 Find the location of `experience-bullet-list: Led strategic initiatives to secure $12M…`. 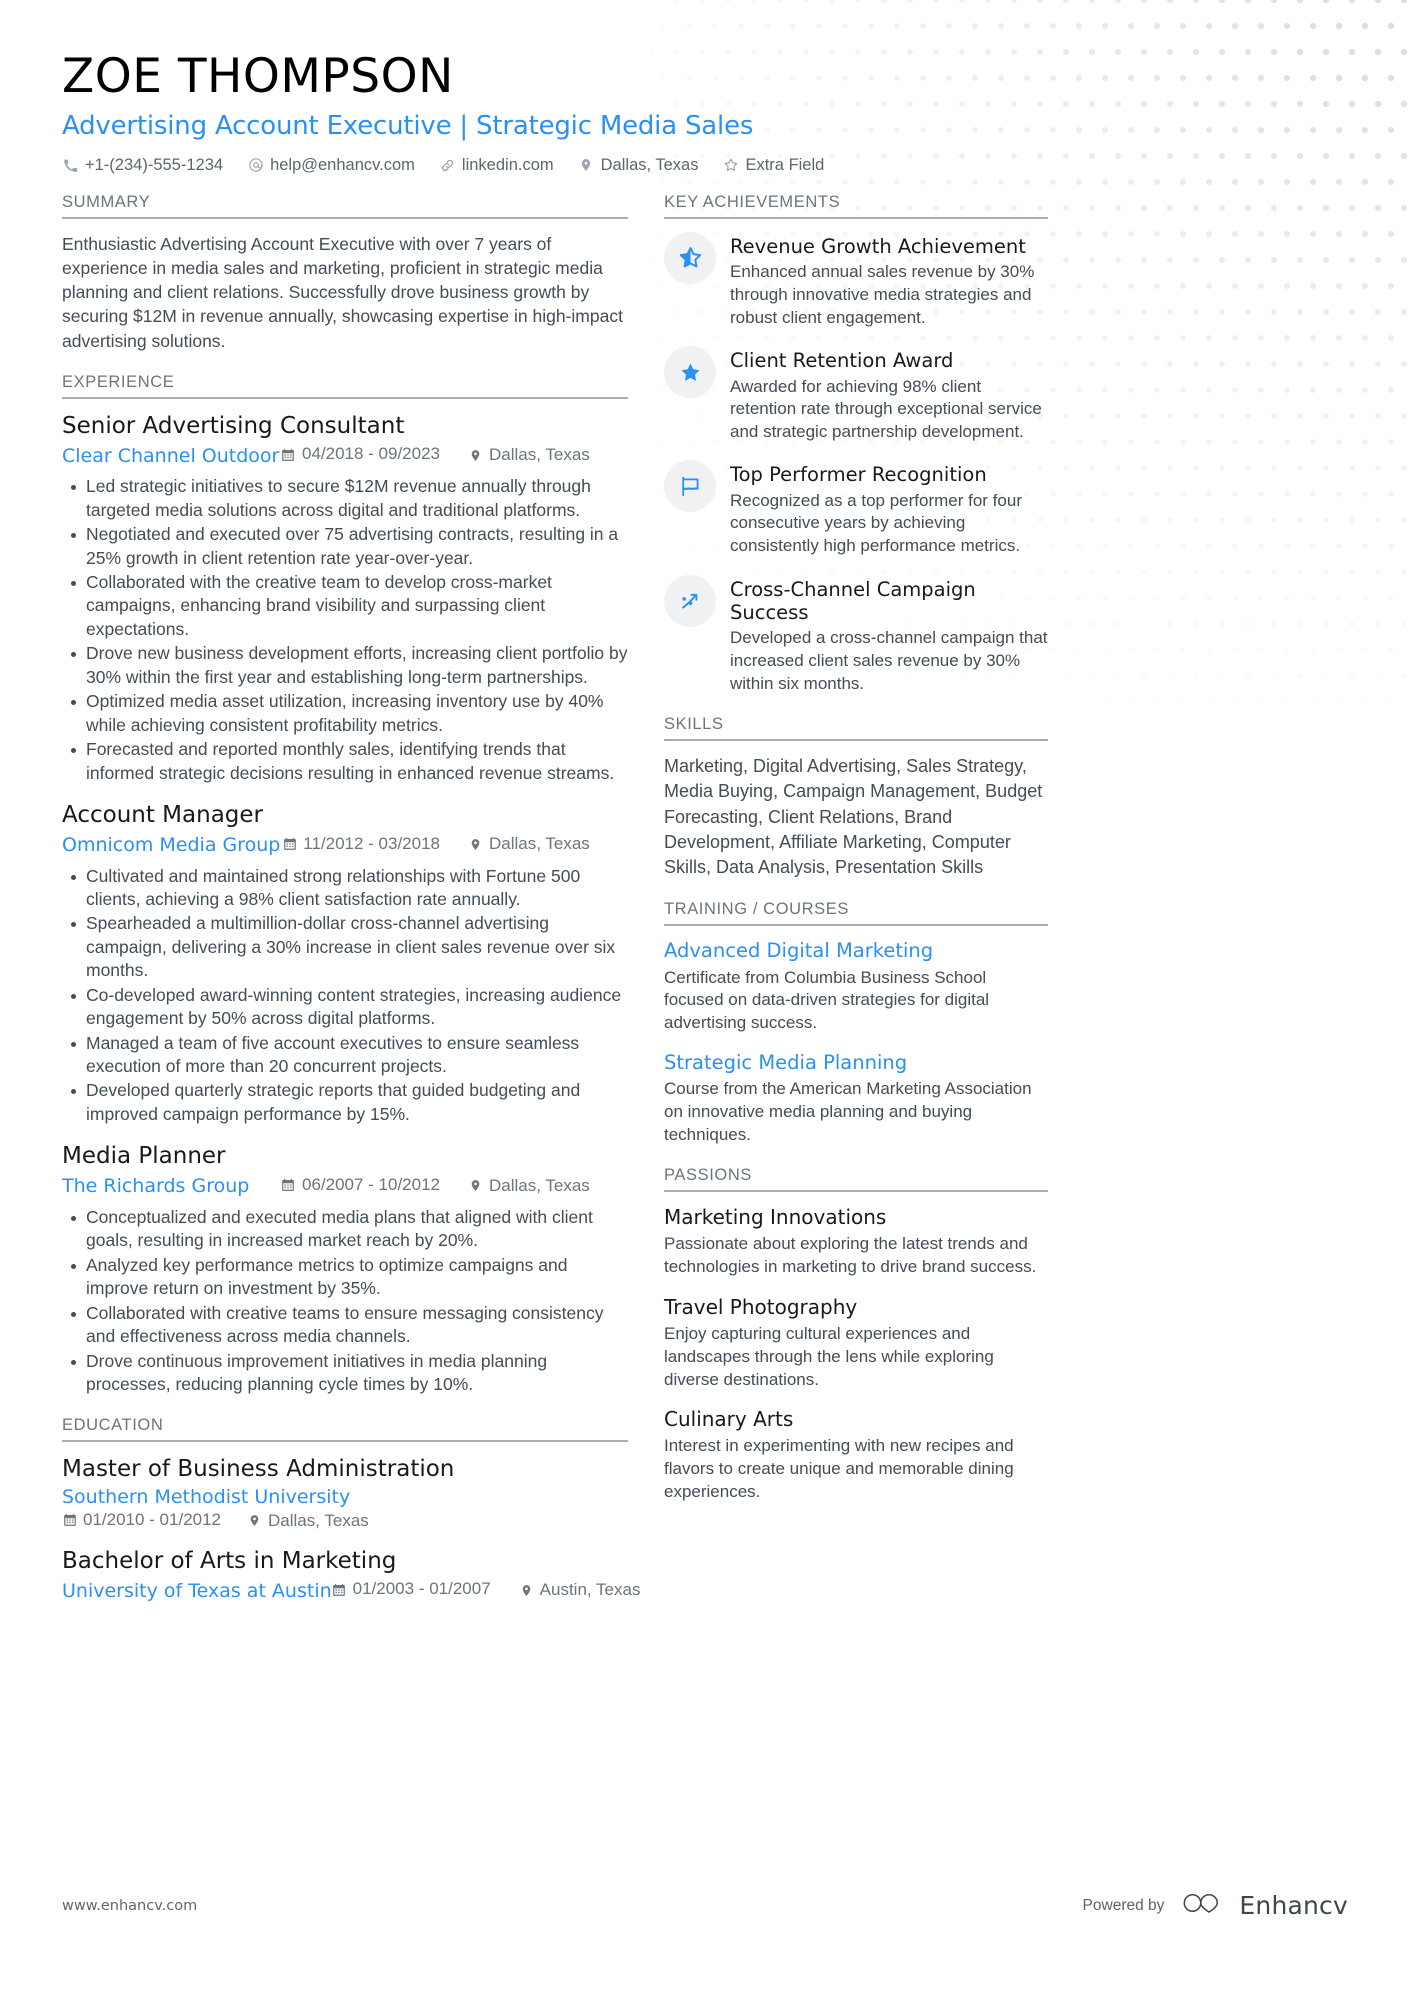

experience-bullet-list: Led strategic initiatives to secure $12M… is located at coordinates (345, 630).